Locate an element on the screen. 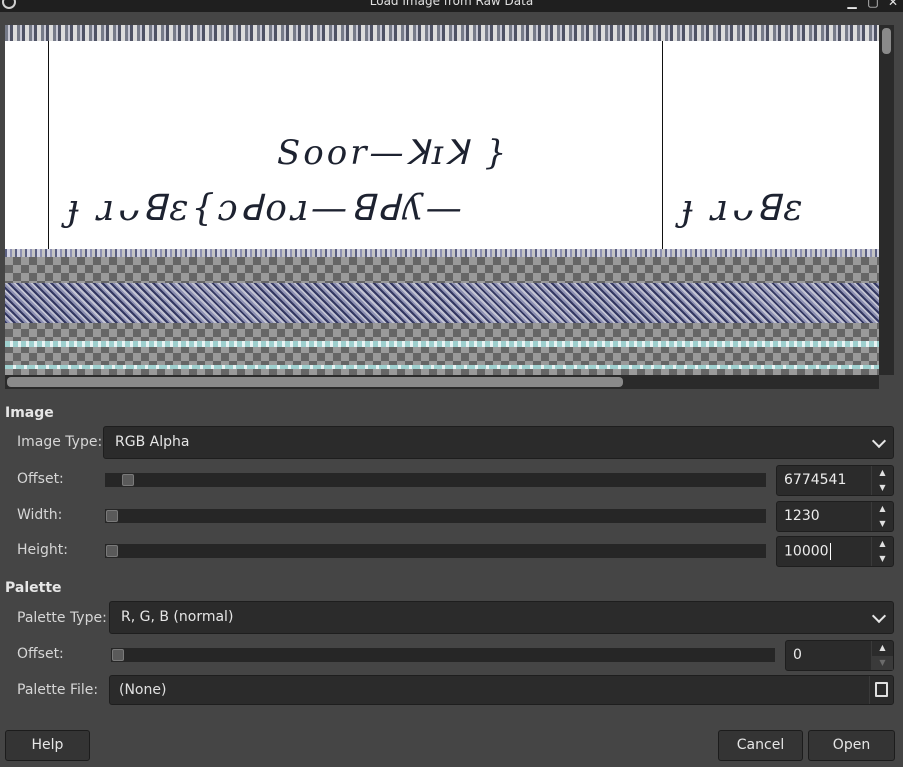 The image size is (903, 767). image-height-input: 10000 is located at coordinates (806, 552).